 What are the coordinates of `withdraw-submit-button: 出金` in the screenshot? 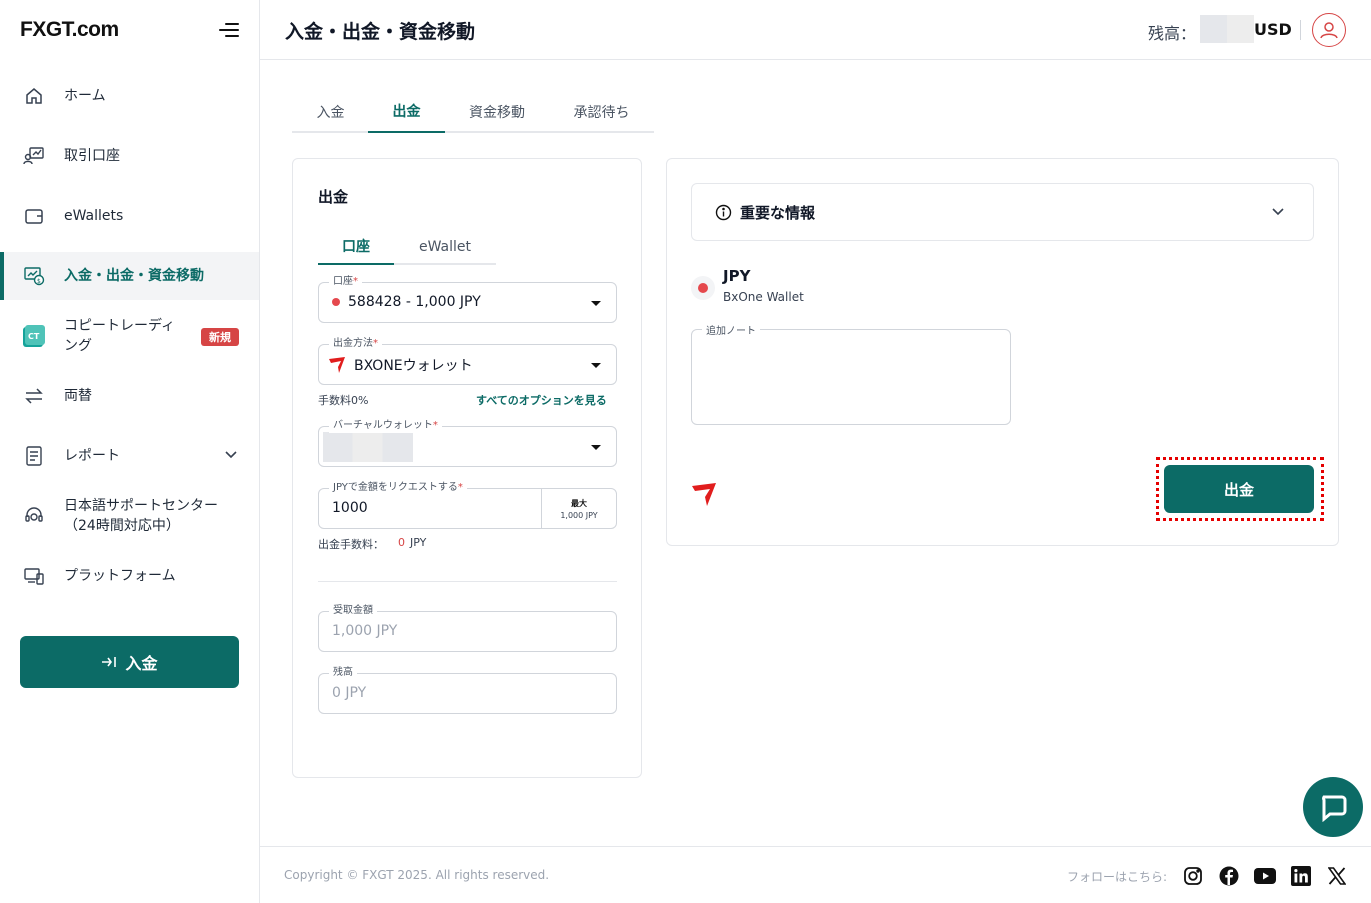 It's located at (1239, 489).